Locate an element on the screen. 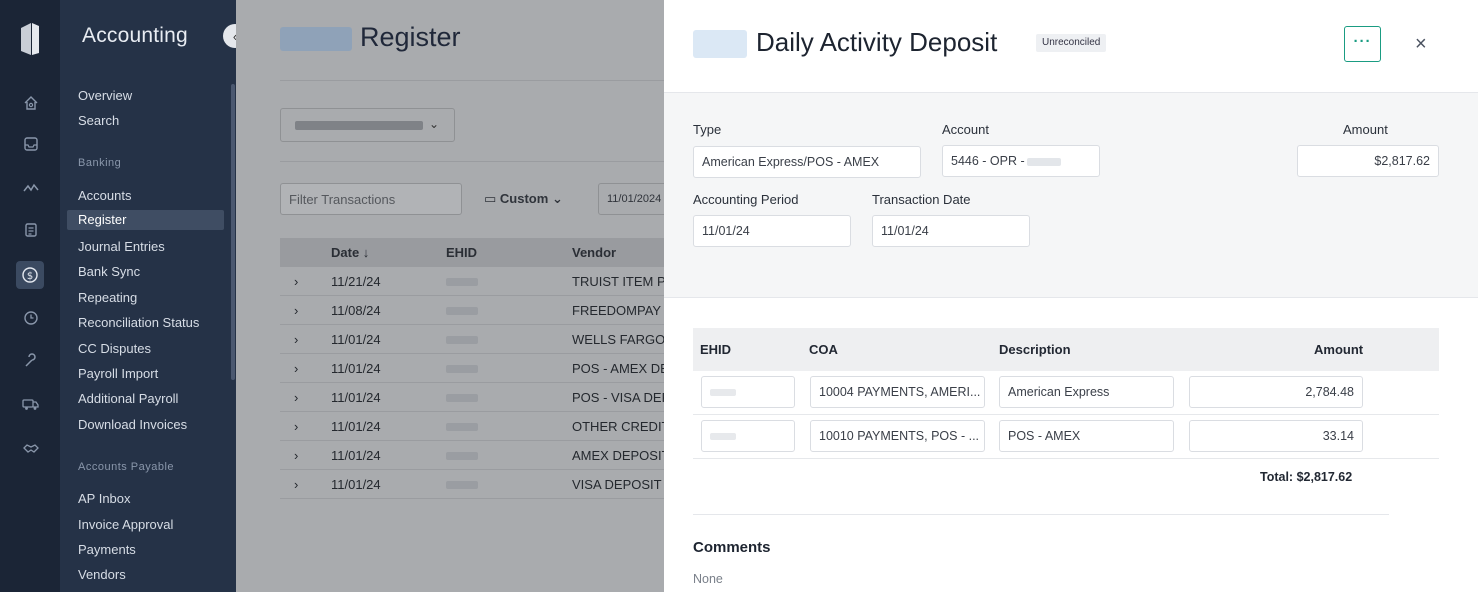 Image resolution: width=1478 pixels, height=592 pixels. document-icon is located at coordinates (31, 230).